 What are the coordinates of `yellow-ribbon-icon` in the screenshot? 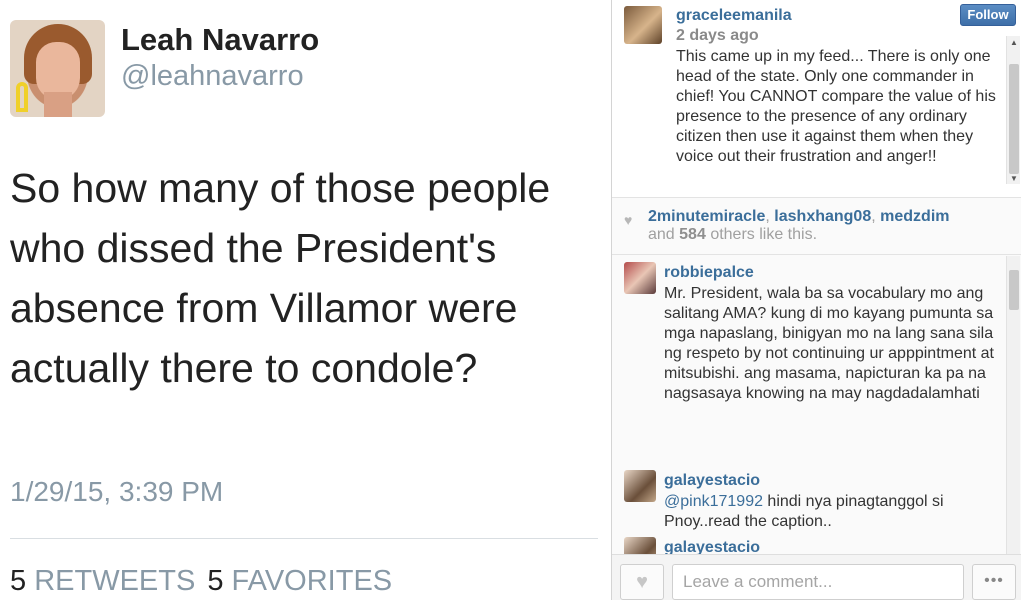 It's located at (22, 97).